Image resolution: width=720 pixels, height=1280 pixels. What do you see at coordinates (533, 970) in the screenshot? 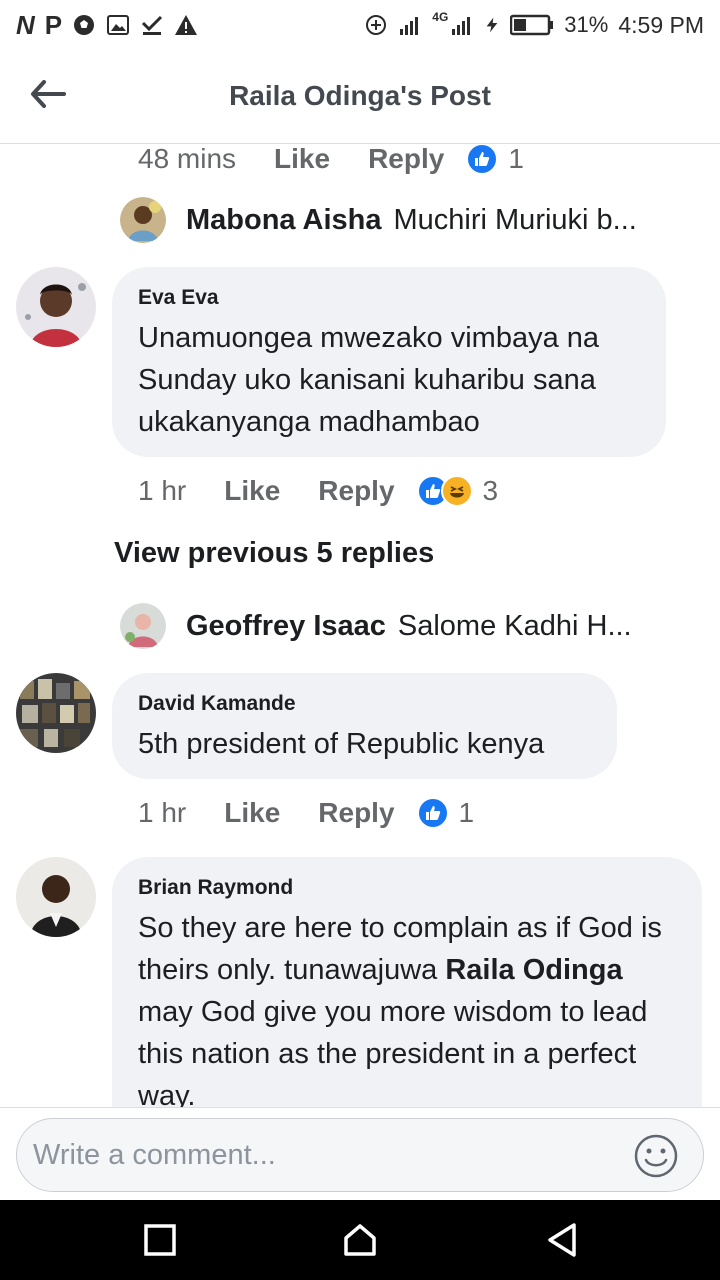
I see `mention-link: Raila Odinga` at bounding box center [533, 970].